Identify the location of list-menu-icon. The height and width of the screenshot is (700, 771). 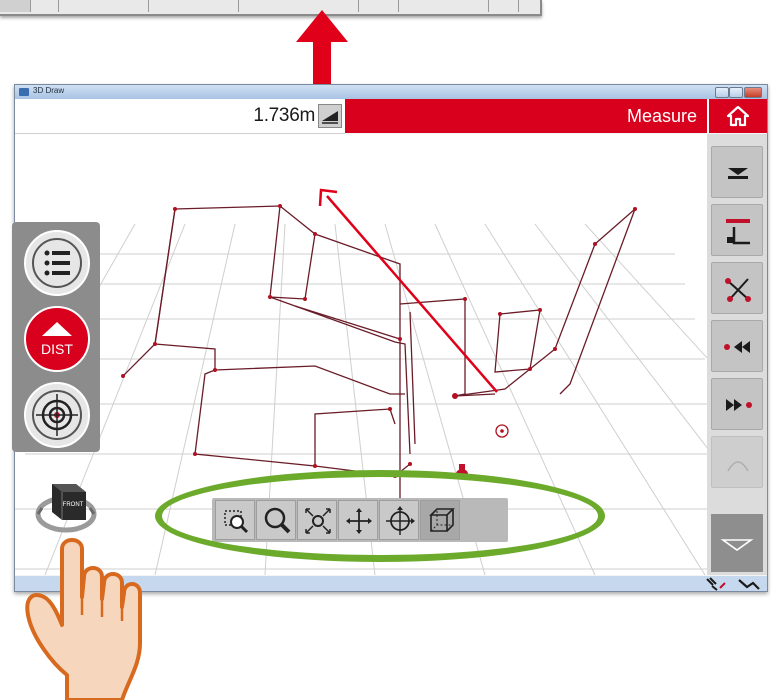
(57, 263).